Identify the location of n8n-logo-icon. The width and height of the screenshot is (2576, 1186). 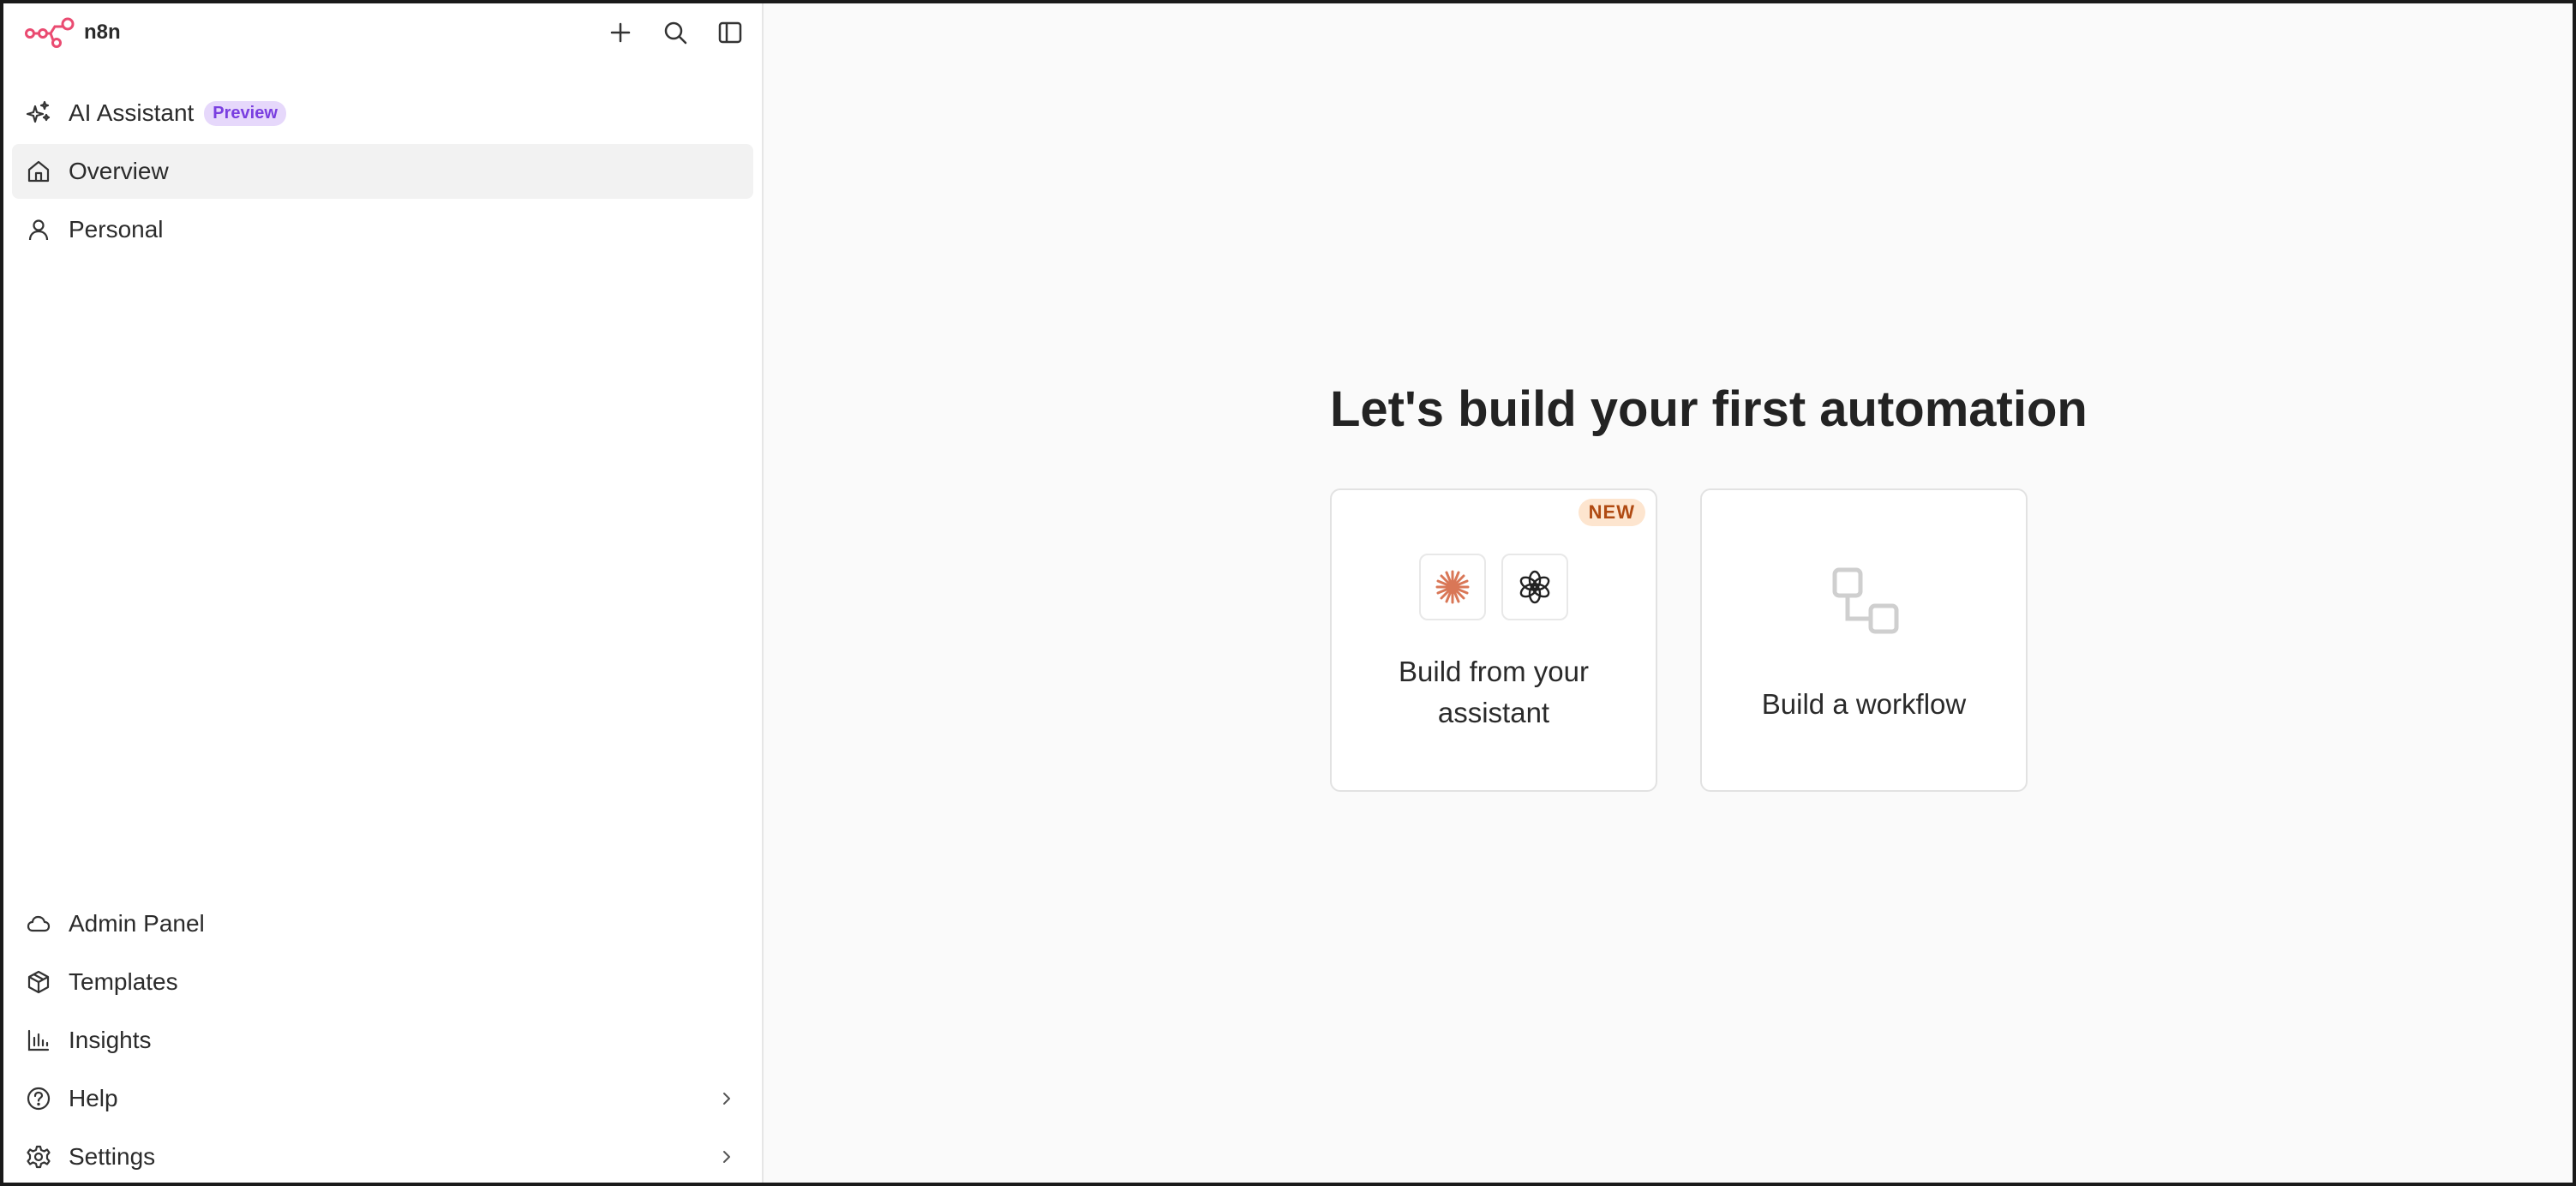
(50, 32).